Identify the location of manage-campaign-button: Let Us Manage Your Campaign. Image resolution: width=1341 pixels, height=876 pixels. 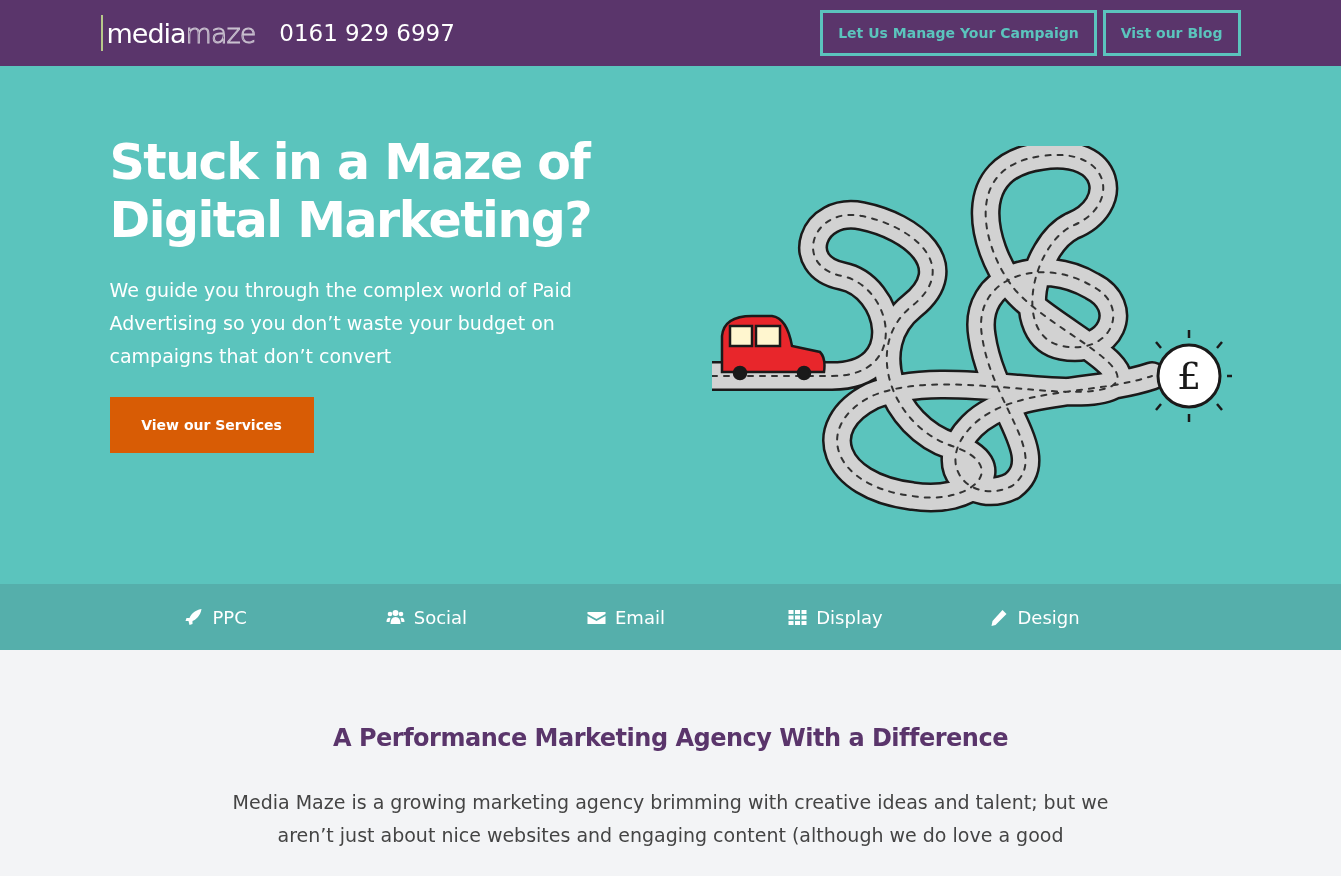
(958, 33).